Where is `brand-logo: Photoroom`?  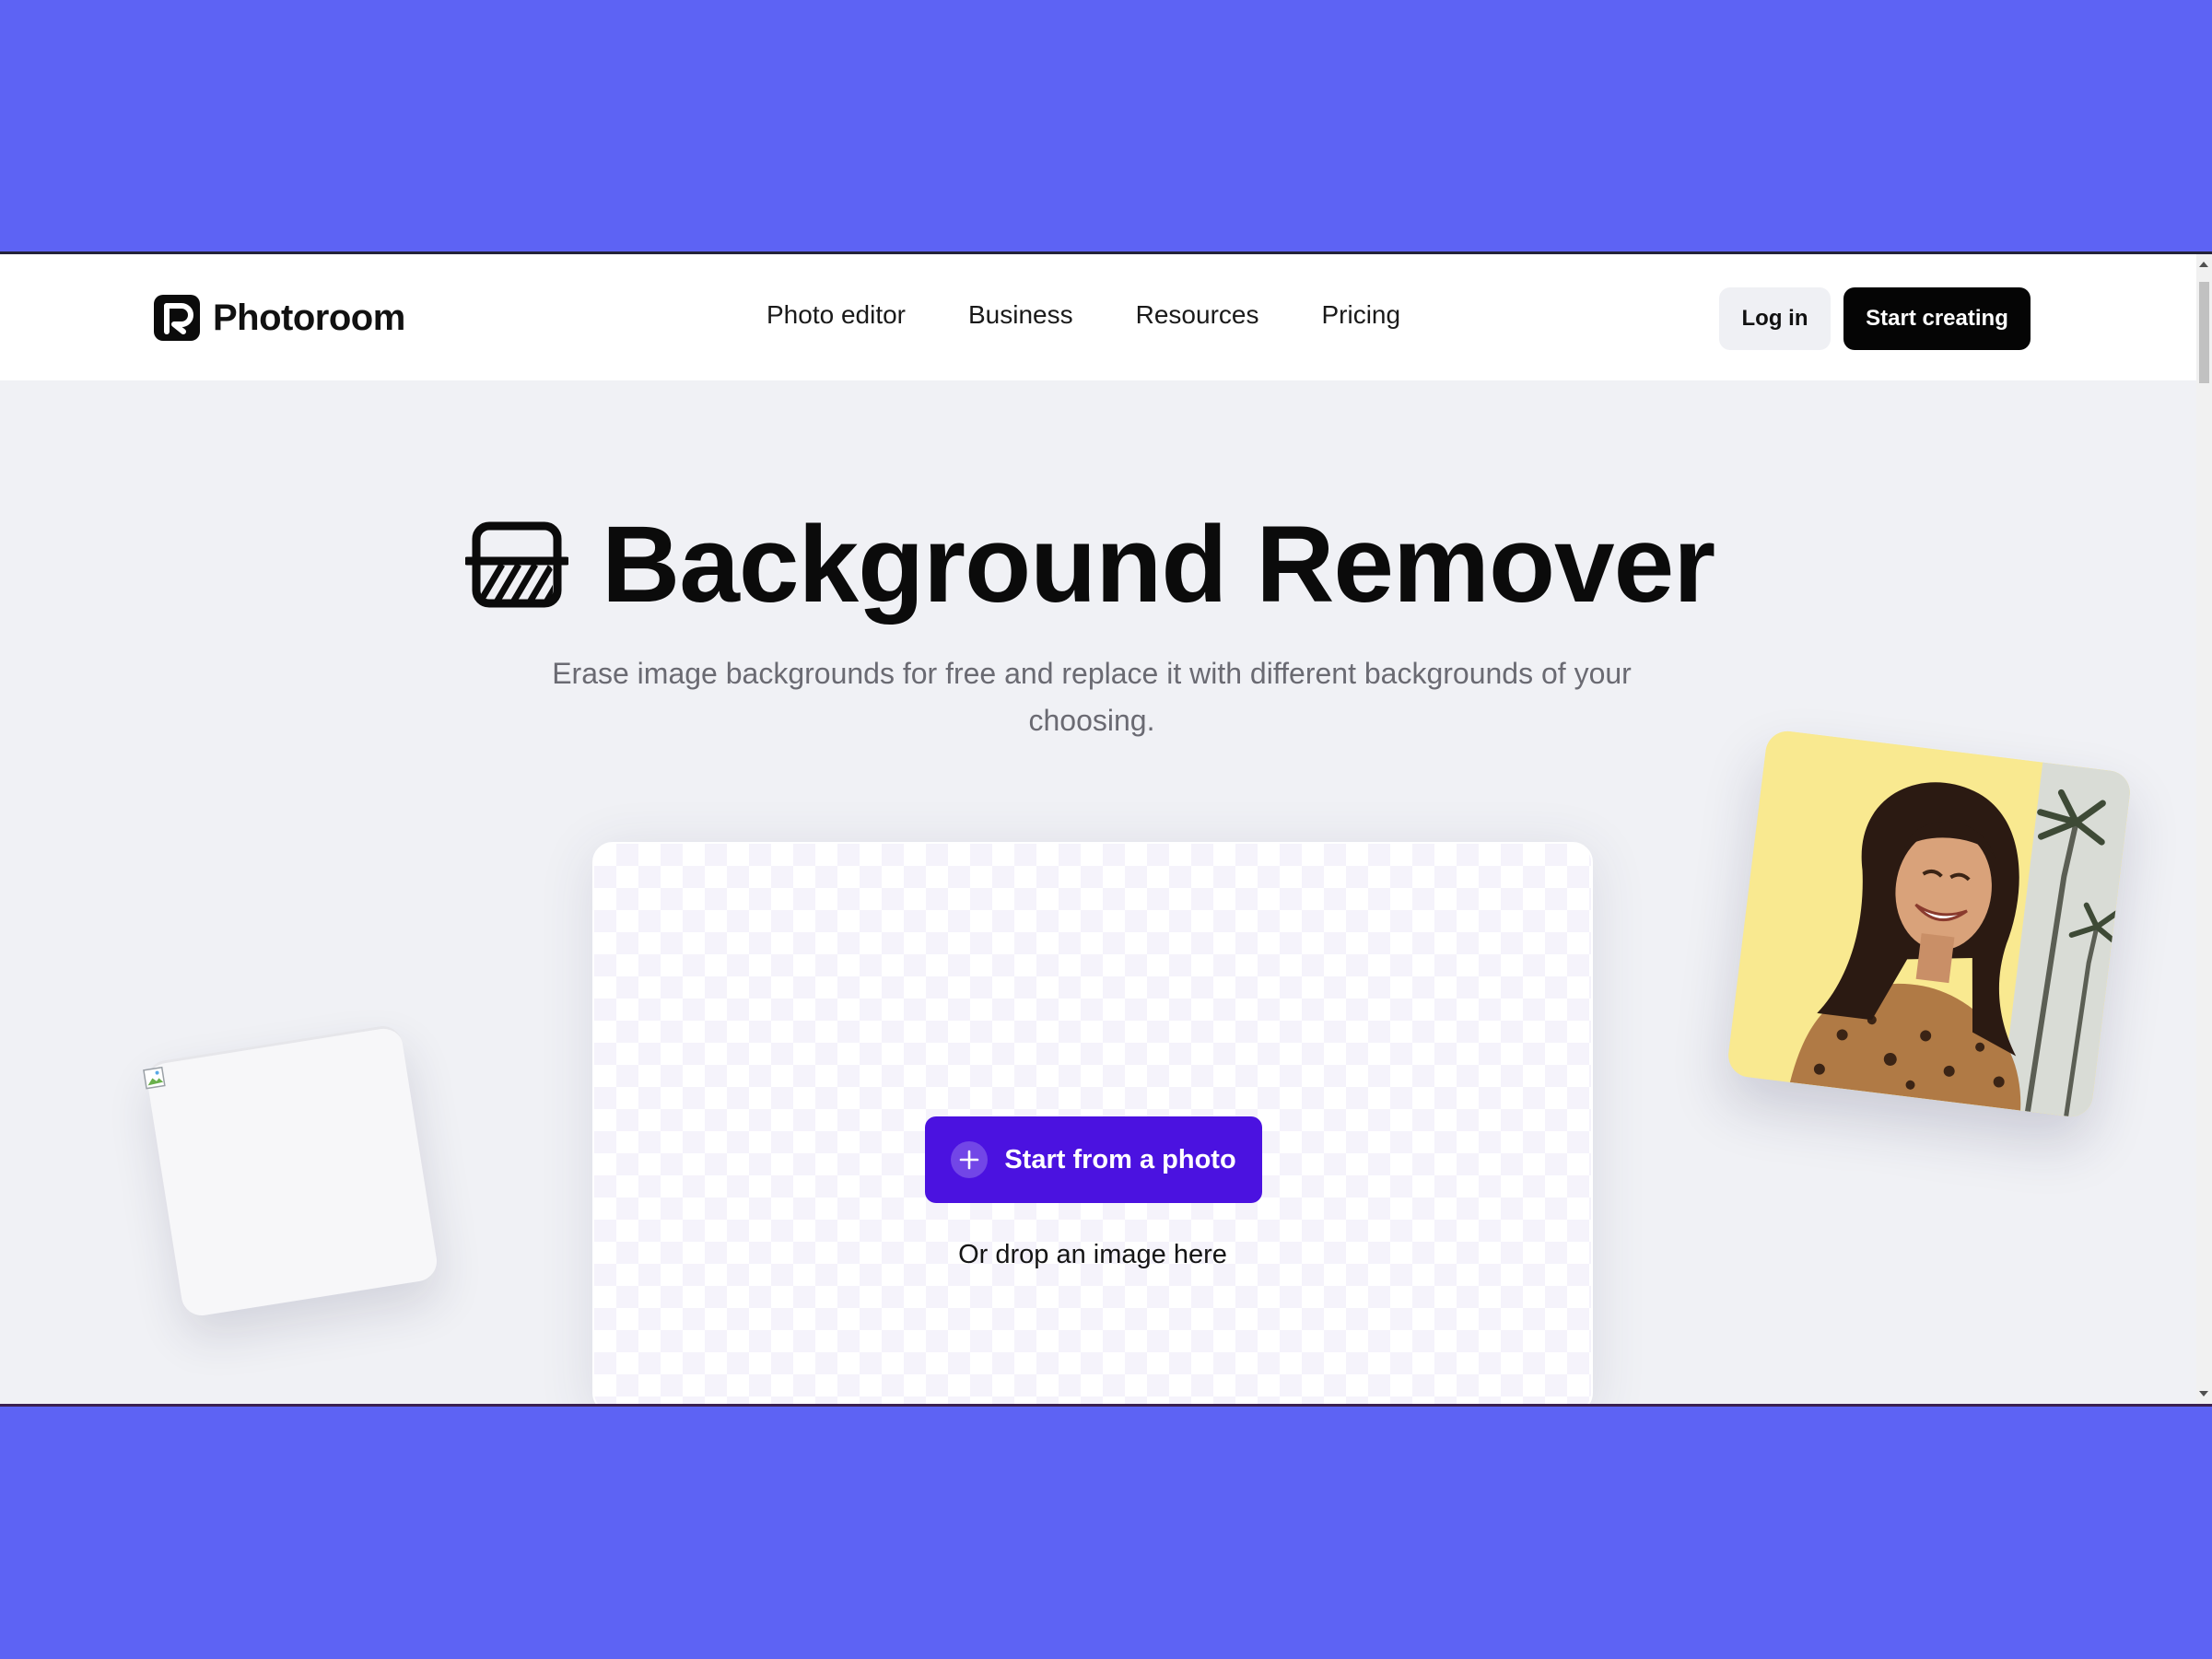
brand-logo: Photoroom is located at coordinates (279, 318).